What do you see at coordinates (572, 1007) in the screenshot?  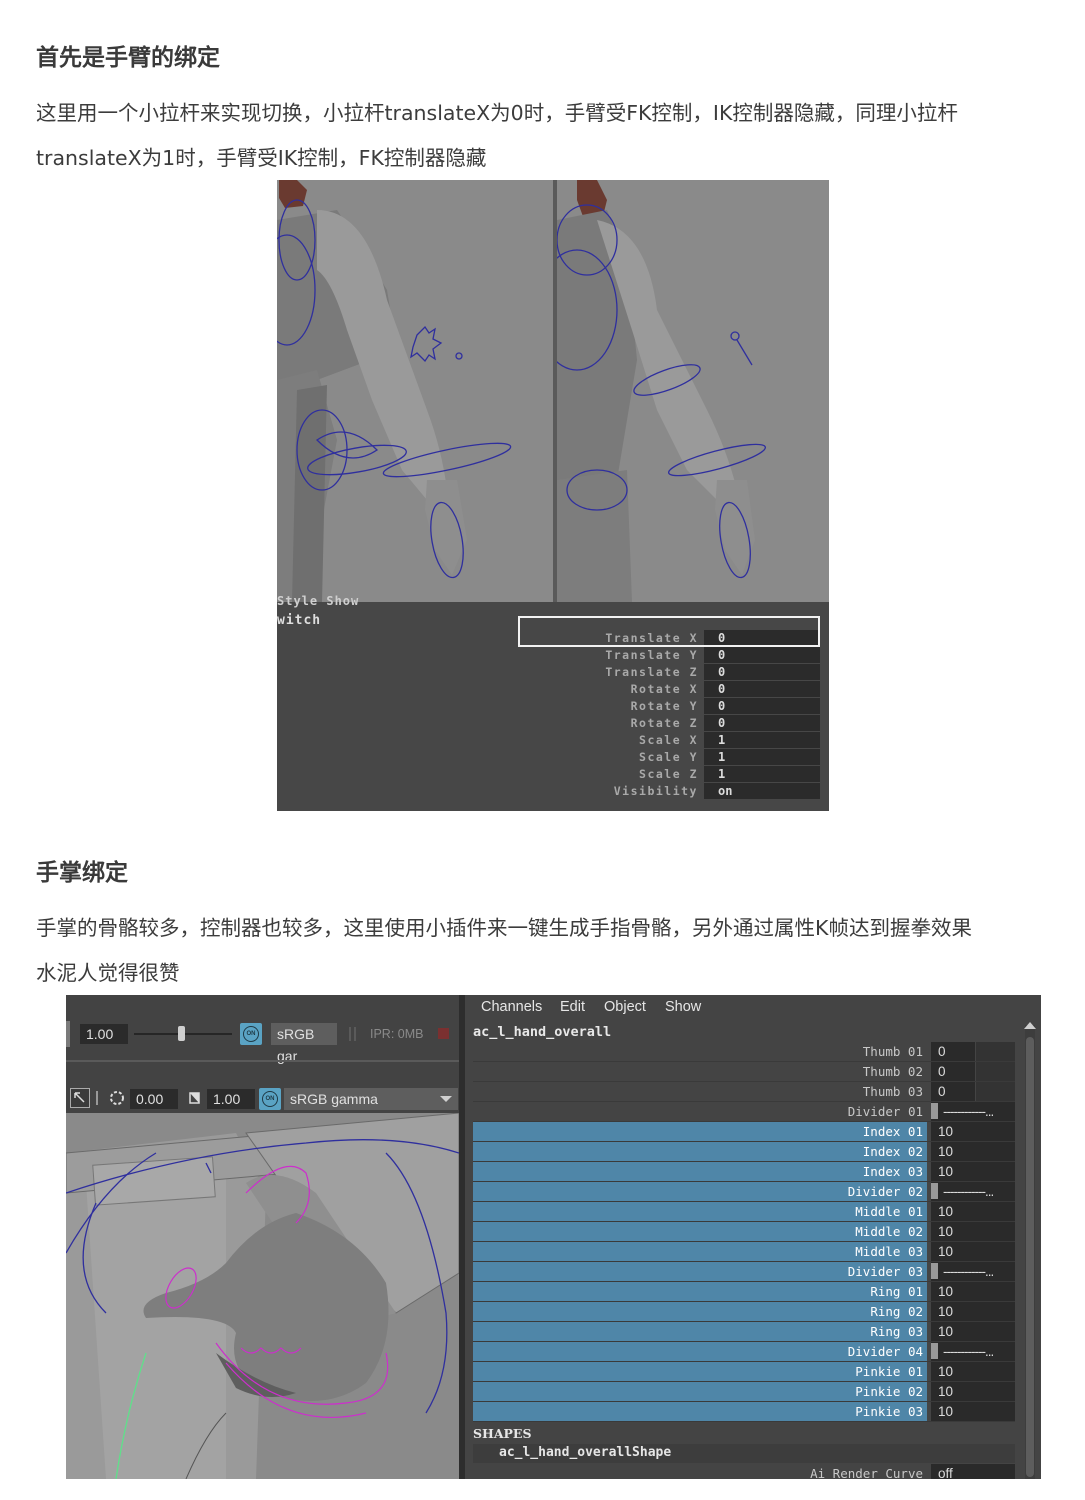 I see `menu-edit: Edit` at bounding box center [572, 1007].